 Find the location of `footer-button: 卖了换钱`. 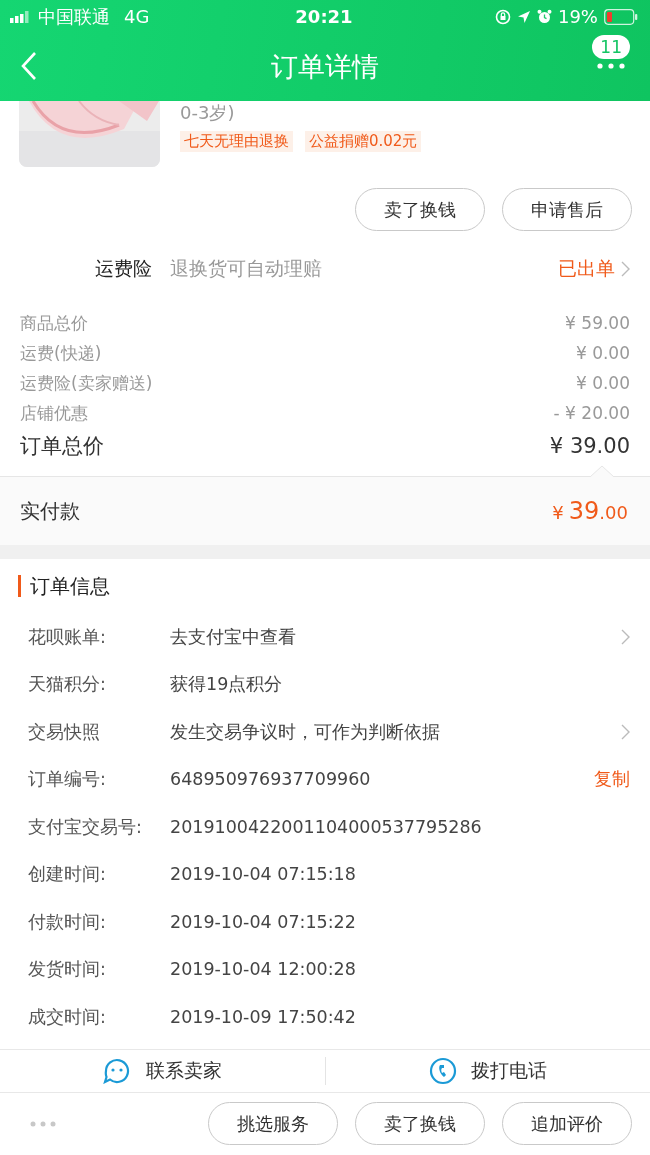

footer-button: 卖了换钱 is located at coordinates (420, 1124).